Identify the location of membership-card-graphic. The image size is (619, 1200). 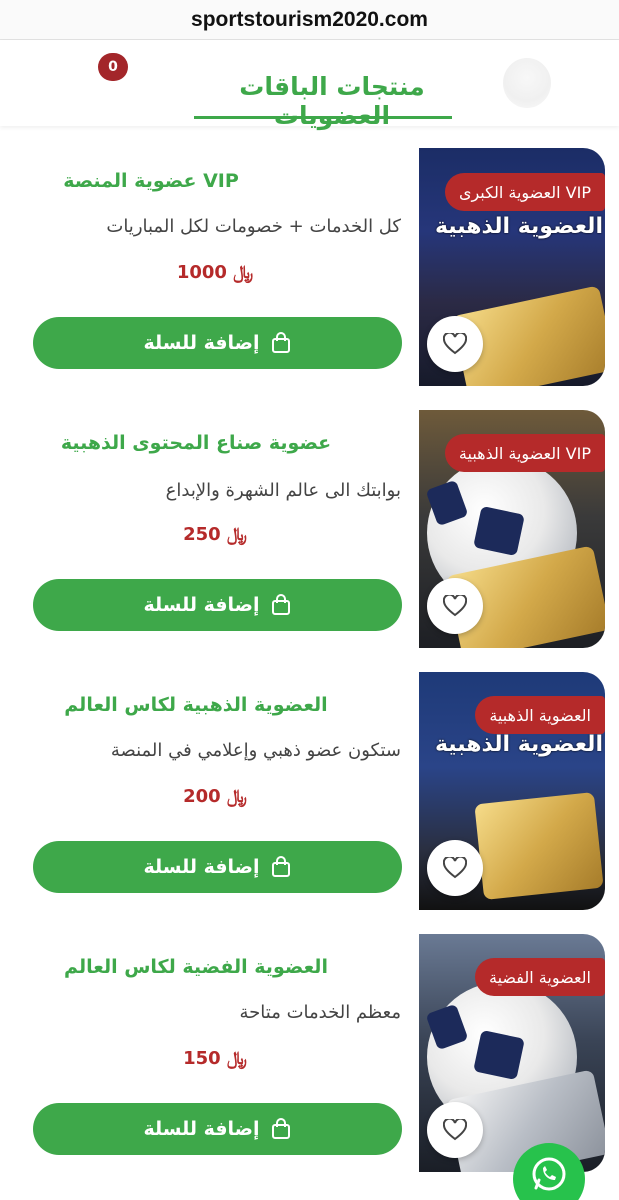
(539, 846).